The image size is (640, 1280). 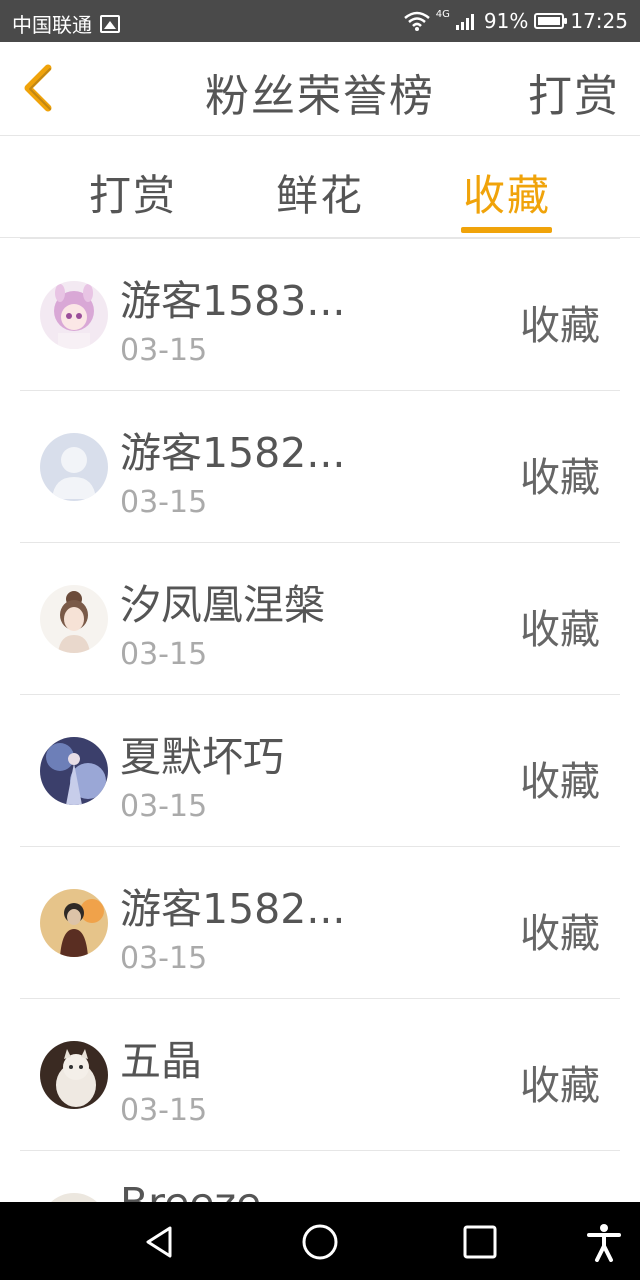 What do you see at coordinates (599, 21) in the screenshot?
I see `clock: 17:25` at bounding box center [599, 21].